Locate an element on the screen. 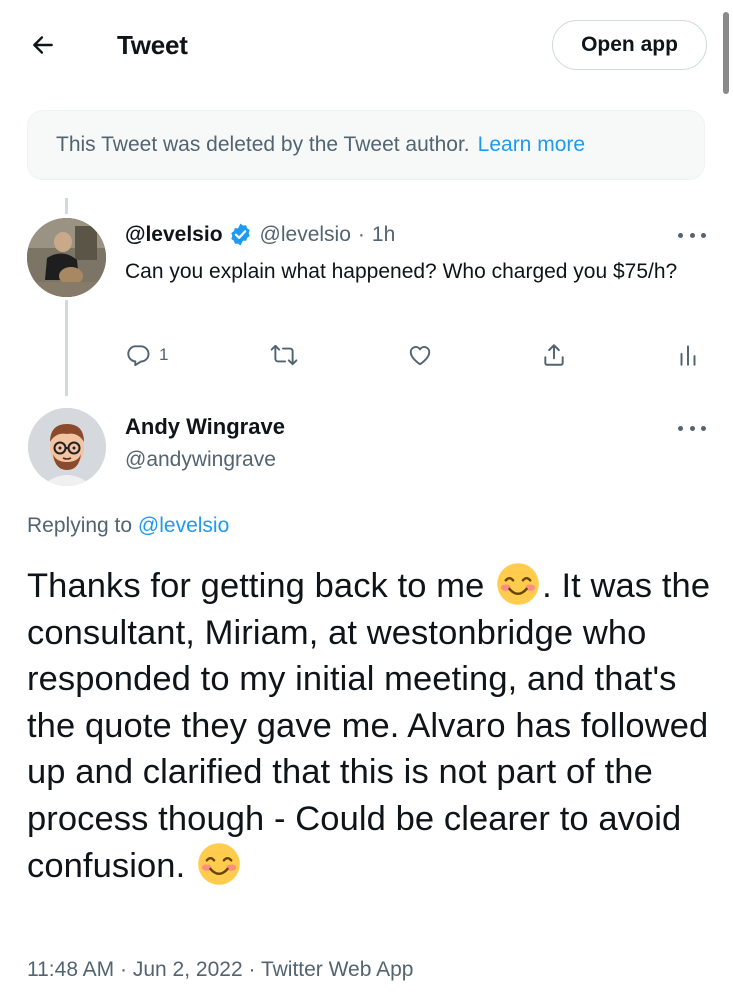 This screenshot has height=1000, width=733. analytics-button is located at coordinates (688, 355).